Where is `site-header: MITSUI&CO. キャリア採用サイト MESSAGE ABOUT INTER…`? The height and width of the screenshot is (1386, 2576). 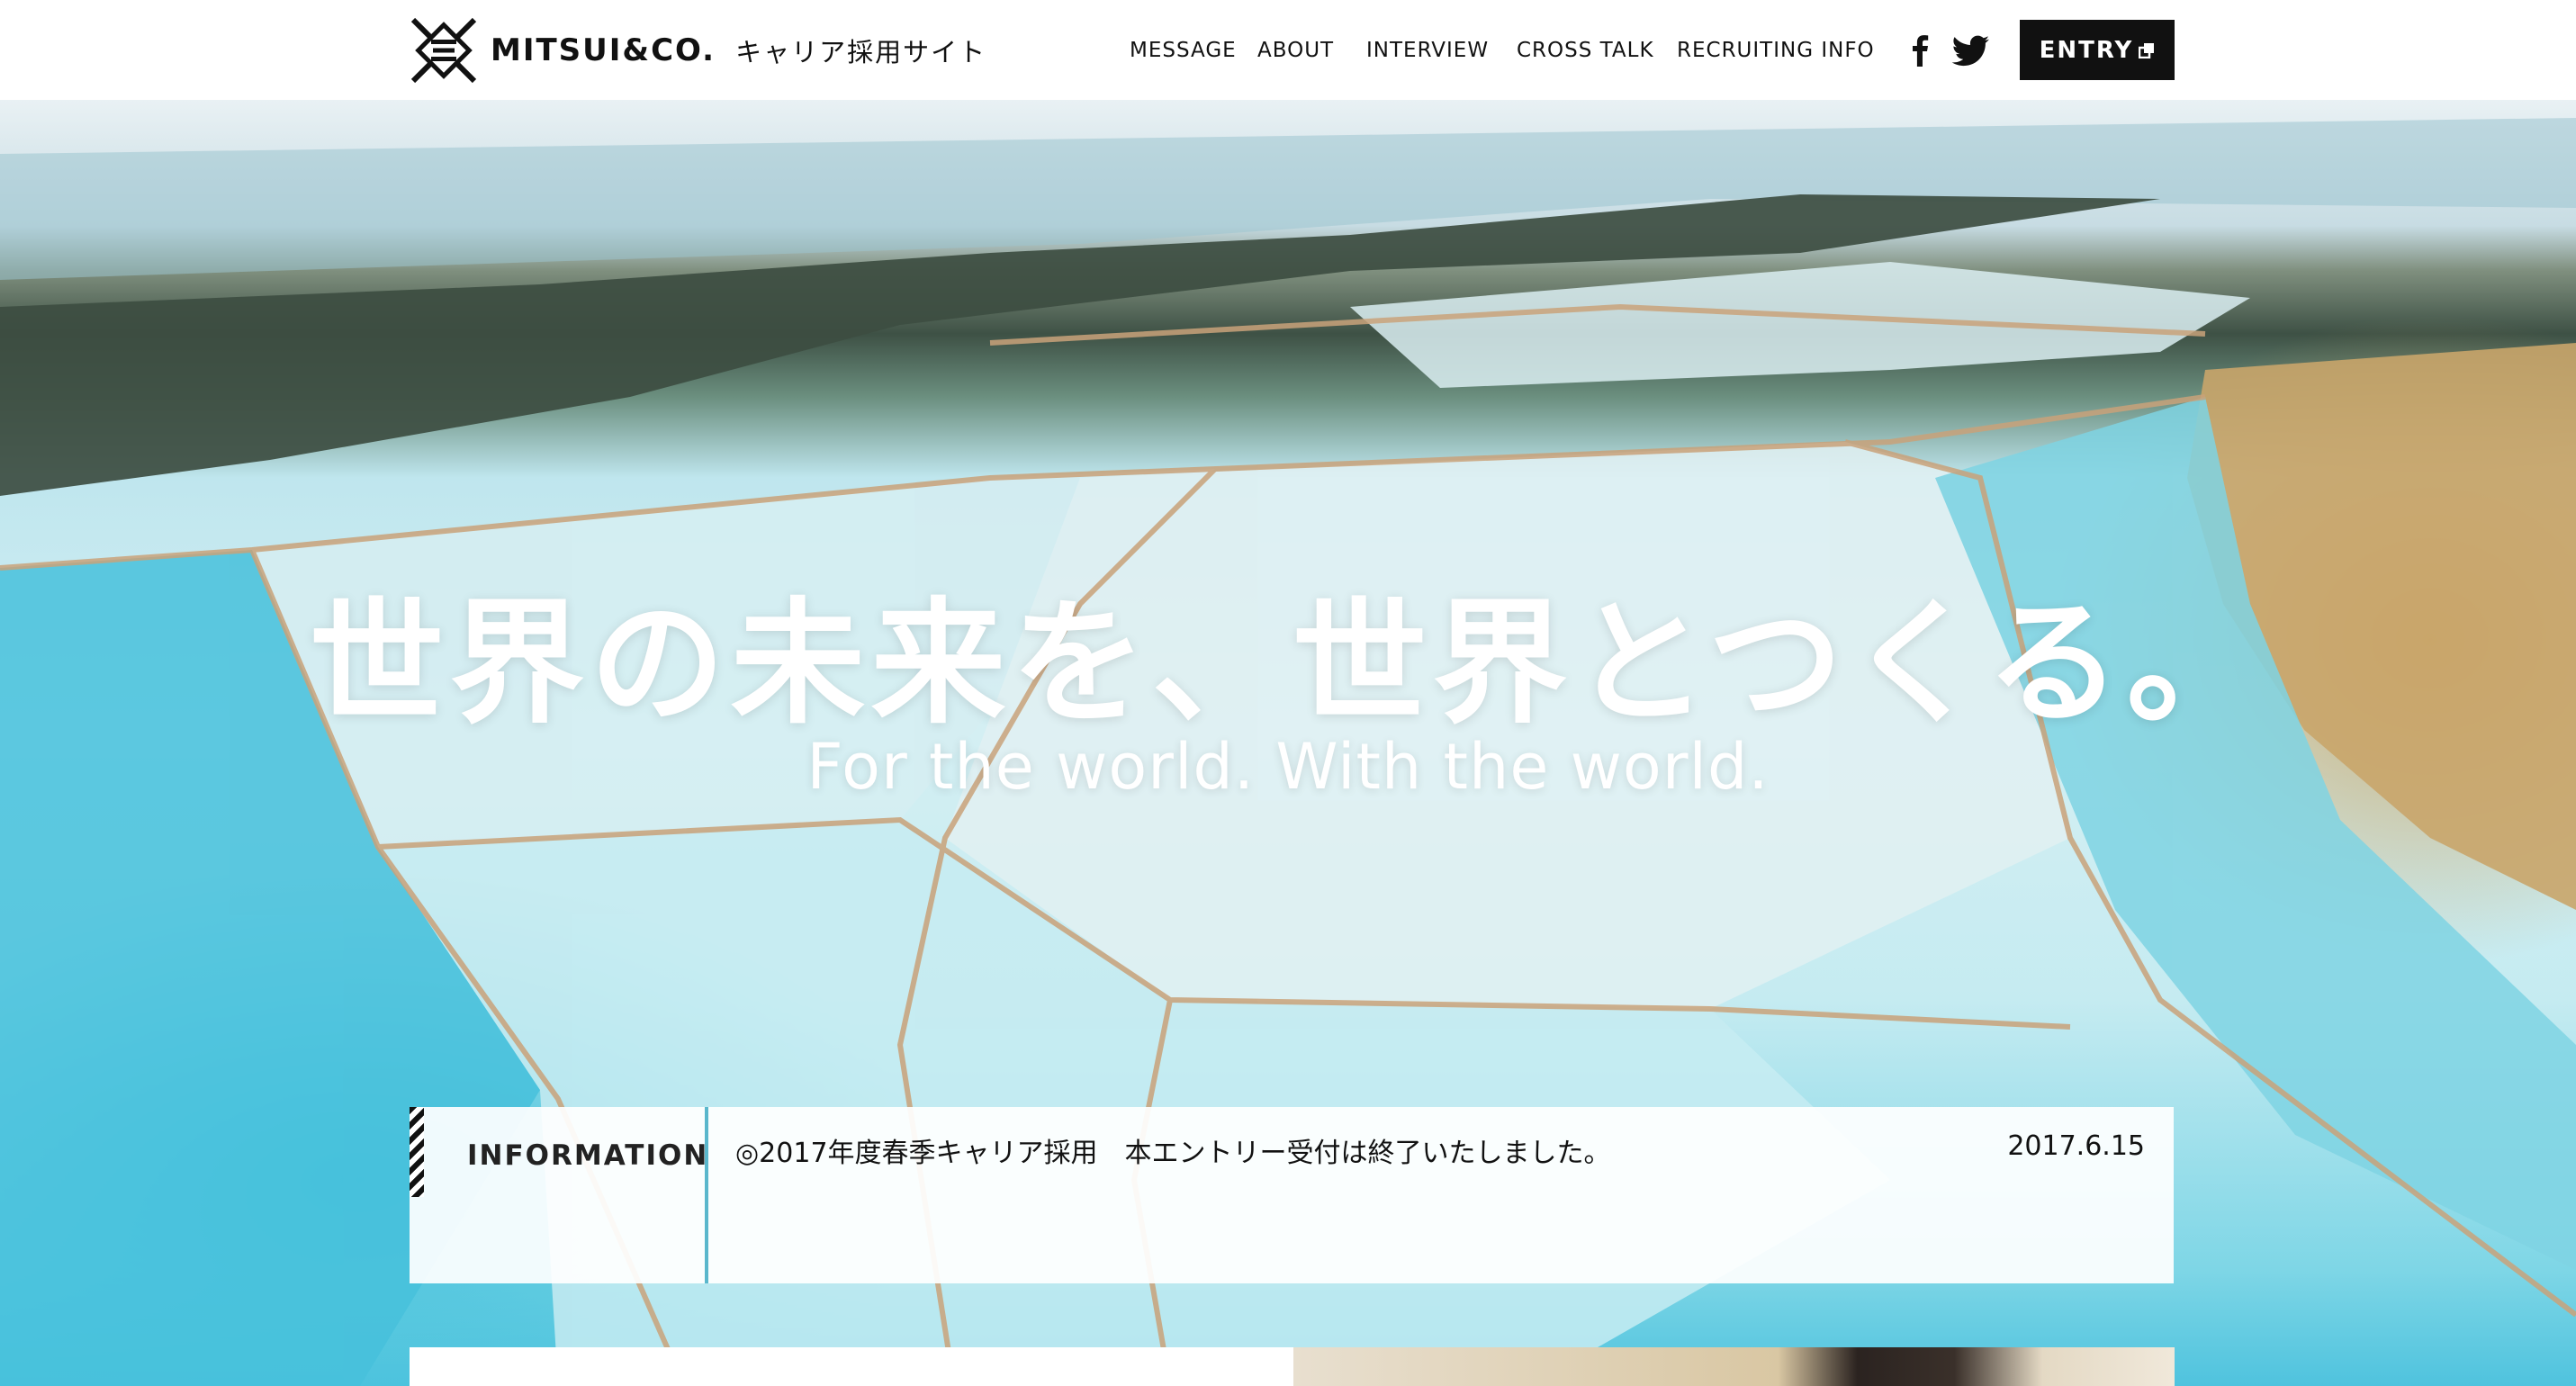 site-header: MITSUI&CO. キャリア採用サイト MESSAGE ABOUT INTER… is located at coordinates (1288, 50).